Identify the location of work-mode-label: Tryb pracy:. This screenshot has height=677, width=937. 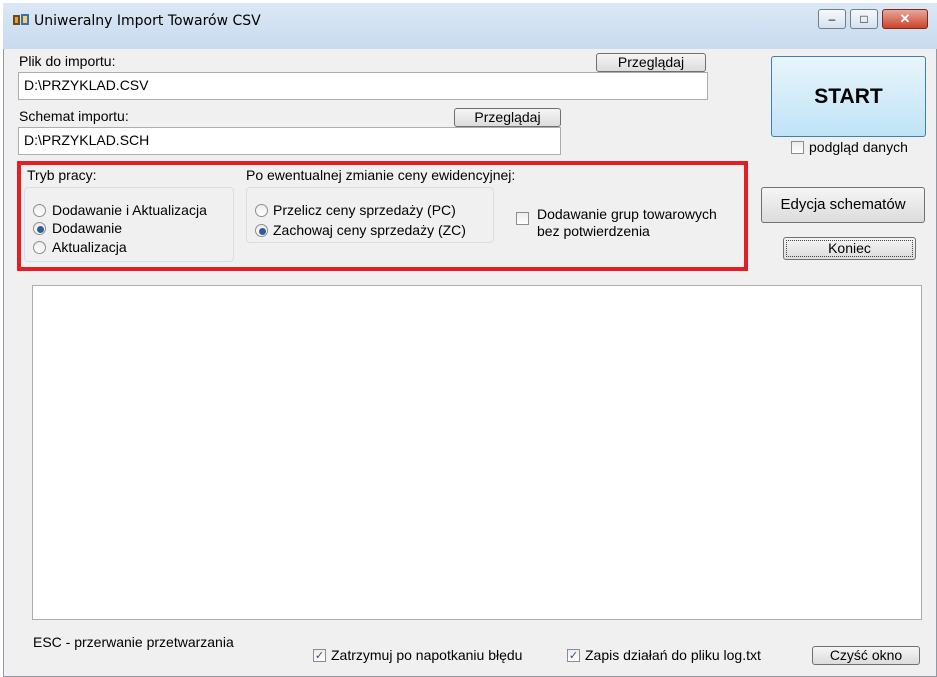
(62, 175).